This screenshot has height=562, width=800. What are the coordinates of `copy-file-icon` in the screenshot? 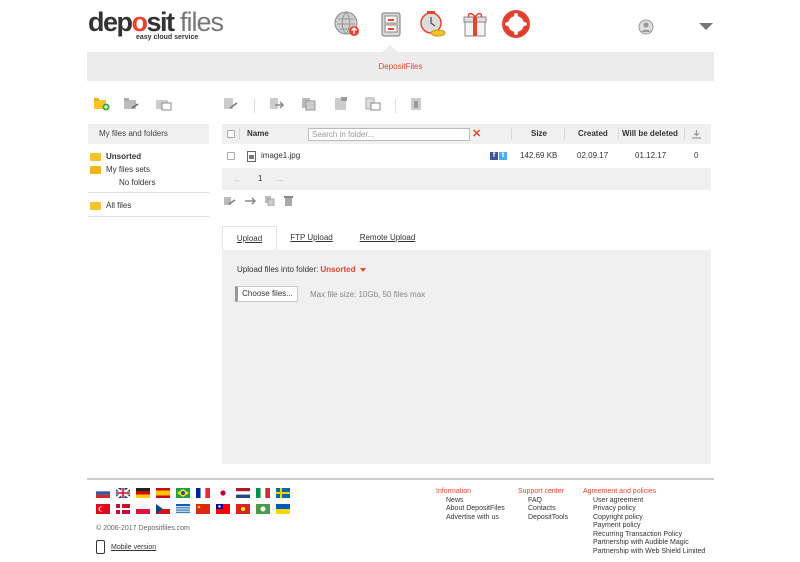 It's located at (309, 104).